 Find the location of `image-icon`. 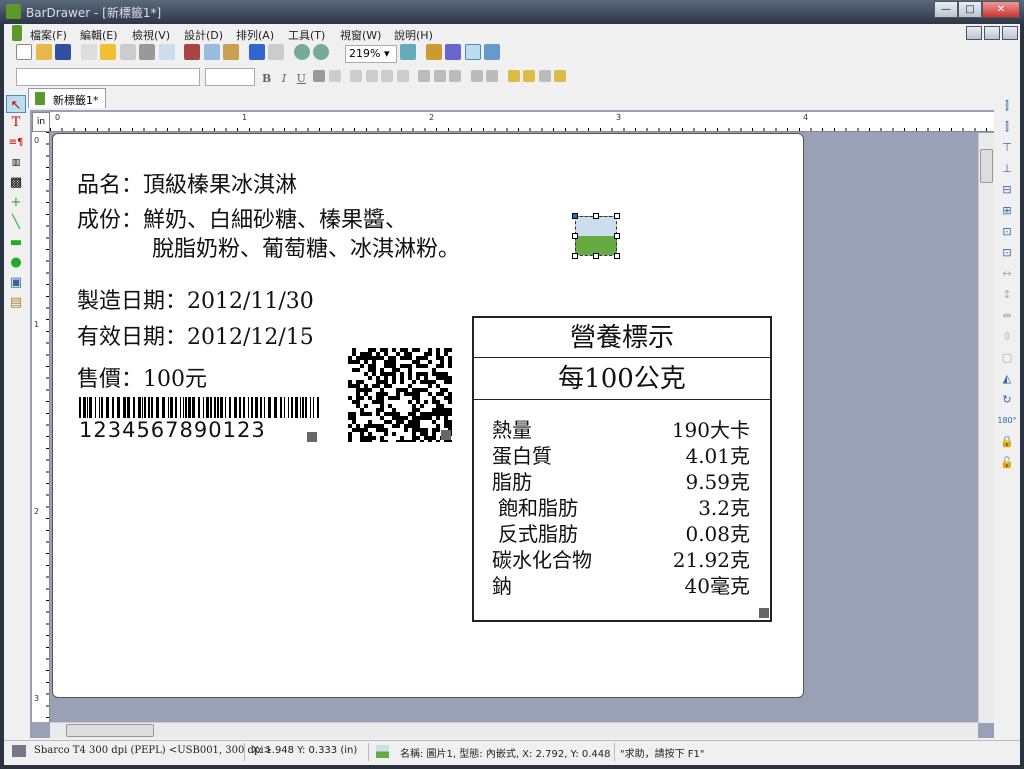

image-icon is located at coordinates (127, 52).